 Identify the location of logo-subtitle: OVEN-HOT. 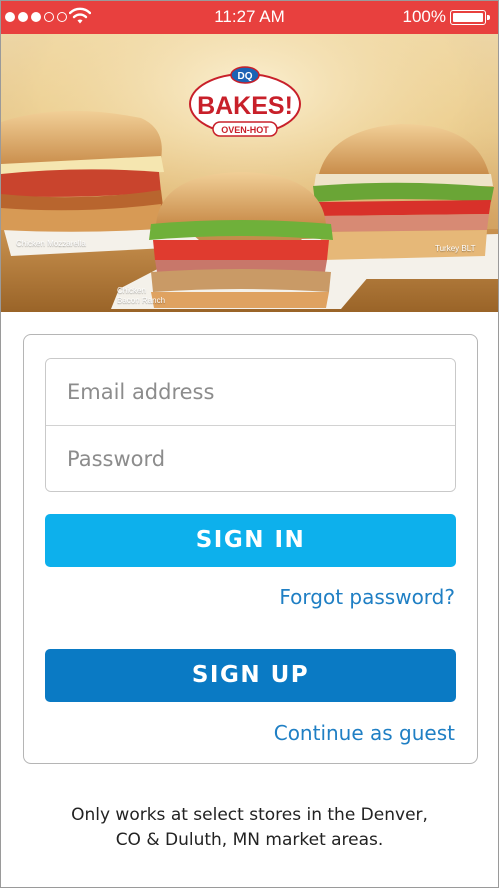
(245, 130).